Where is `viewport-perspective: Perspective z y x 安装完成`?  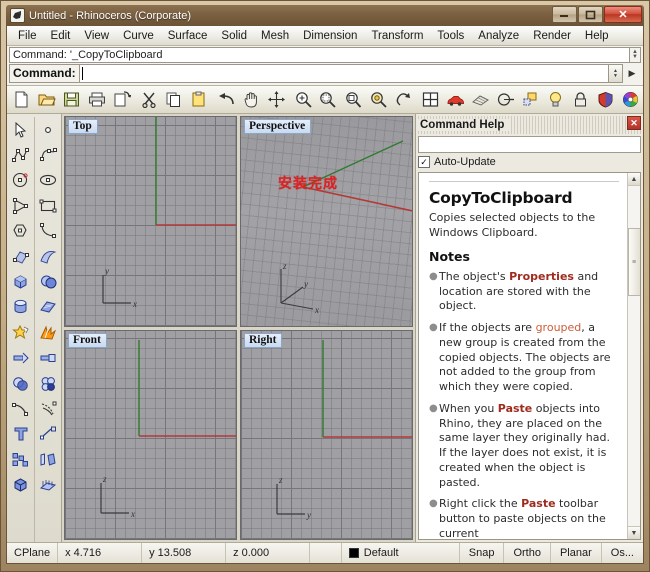 viewport-perspective: Perspective z y x 安装完成 is located at coordinates (326, 221).